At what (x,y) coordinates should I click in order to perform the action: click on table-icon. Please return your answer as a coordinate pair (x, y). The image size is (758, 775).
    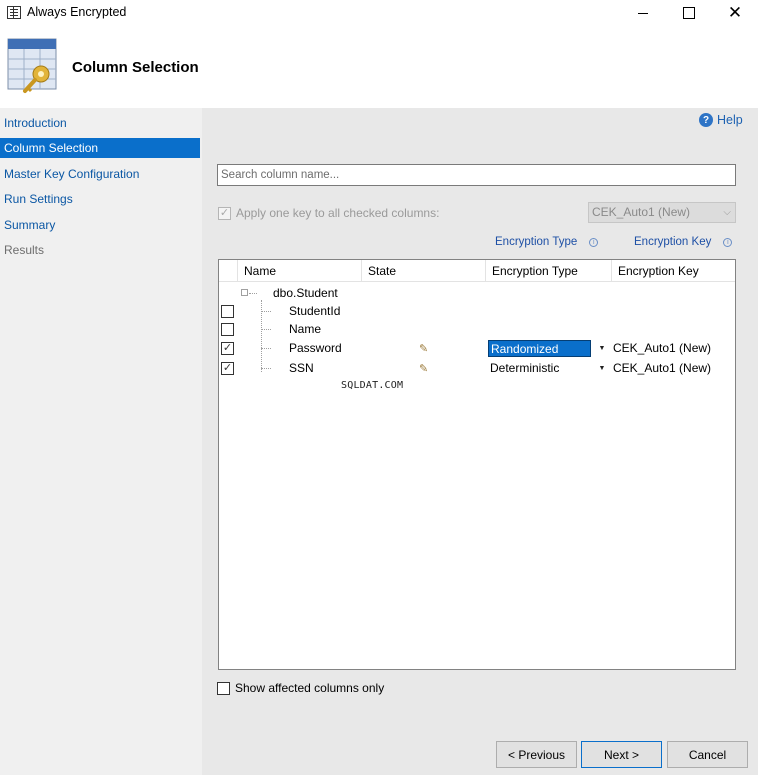
    Looking at the image, I should click on (14, 12).